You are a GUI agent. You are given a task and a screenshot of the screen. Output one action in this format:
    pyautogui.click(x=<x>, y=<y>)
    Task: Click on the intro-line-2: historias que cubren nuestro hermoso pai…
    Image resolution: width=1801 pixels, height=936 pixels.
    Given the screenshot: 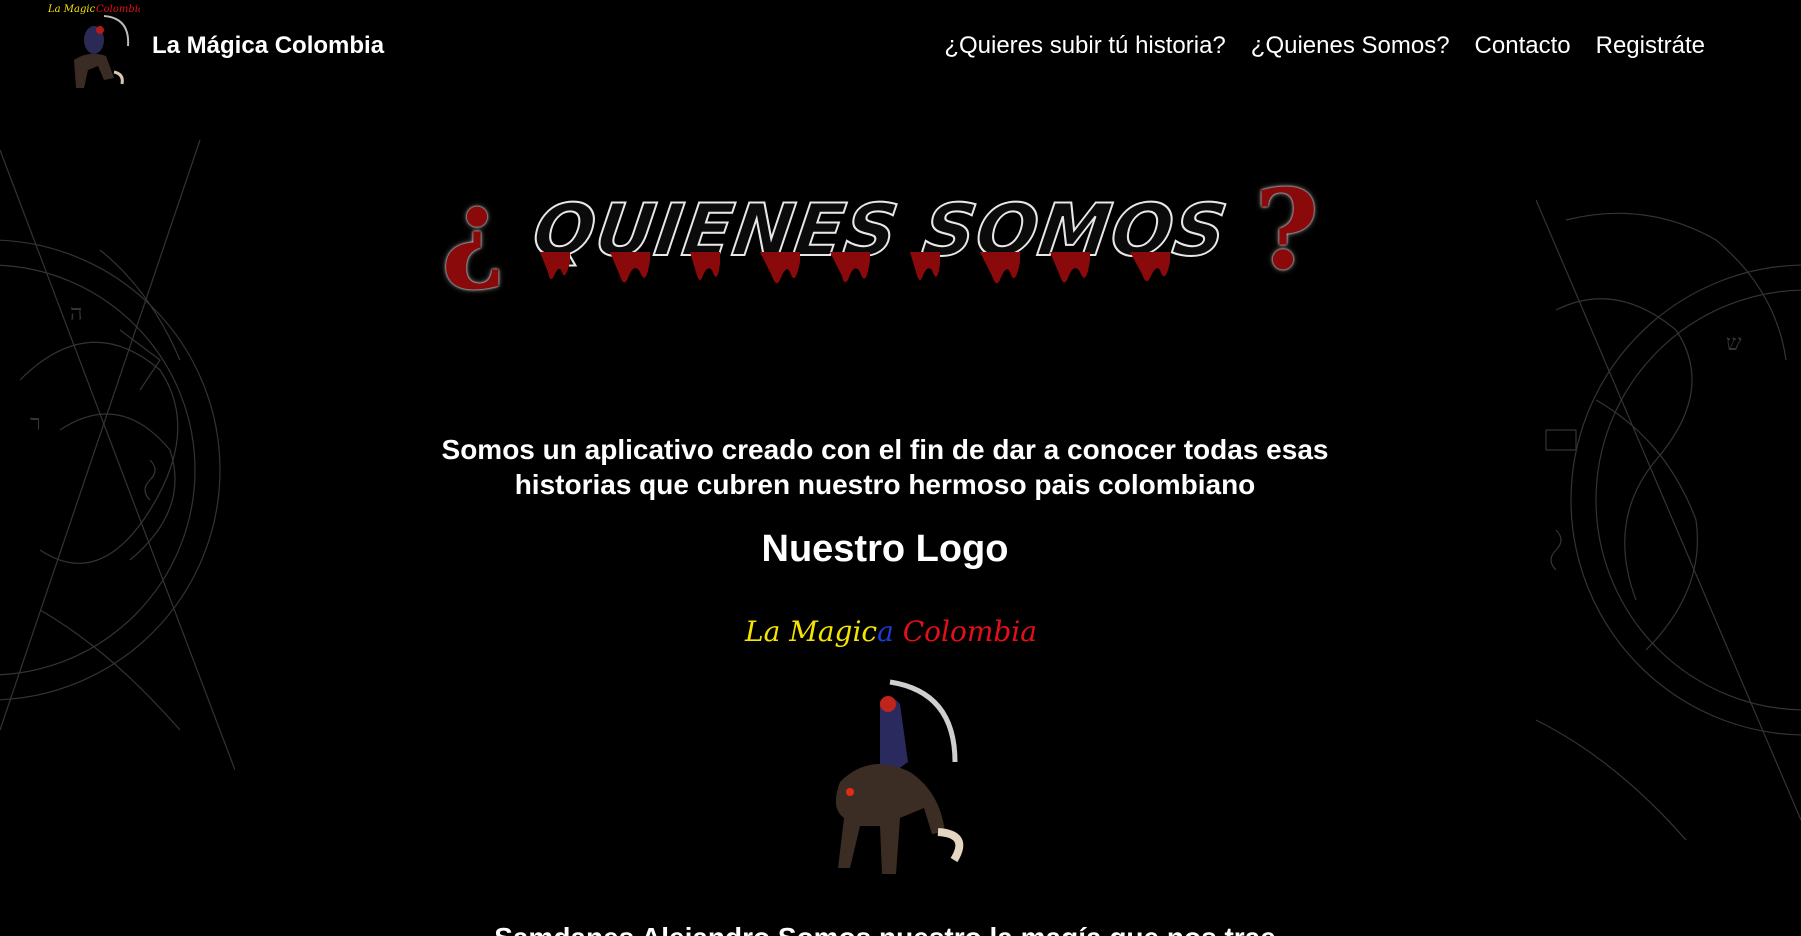 What is the action you would take?
    pyautogui.click(x=885, y=484)
    